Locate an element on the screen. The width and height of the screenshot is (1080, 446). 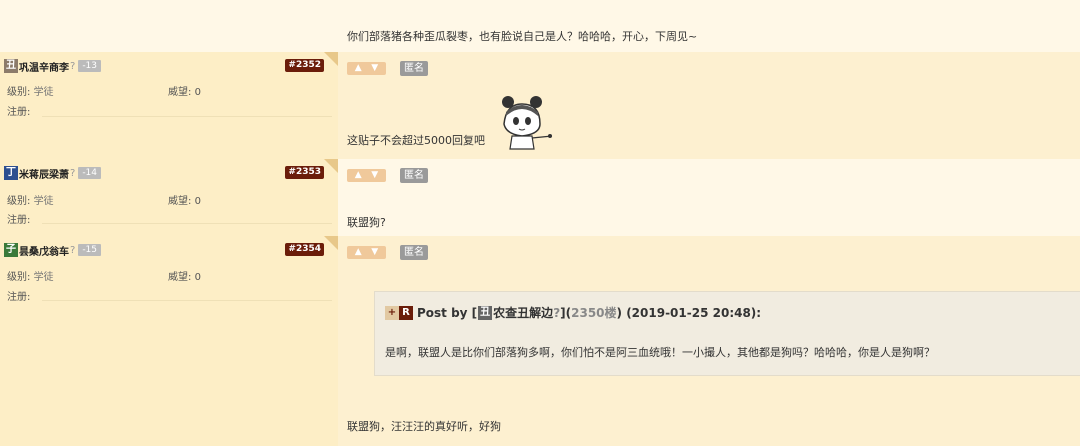
user-line: 丁 米蒋辰梁萧 ? -14 is located at coordinates (53, 173).